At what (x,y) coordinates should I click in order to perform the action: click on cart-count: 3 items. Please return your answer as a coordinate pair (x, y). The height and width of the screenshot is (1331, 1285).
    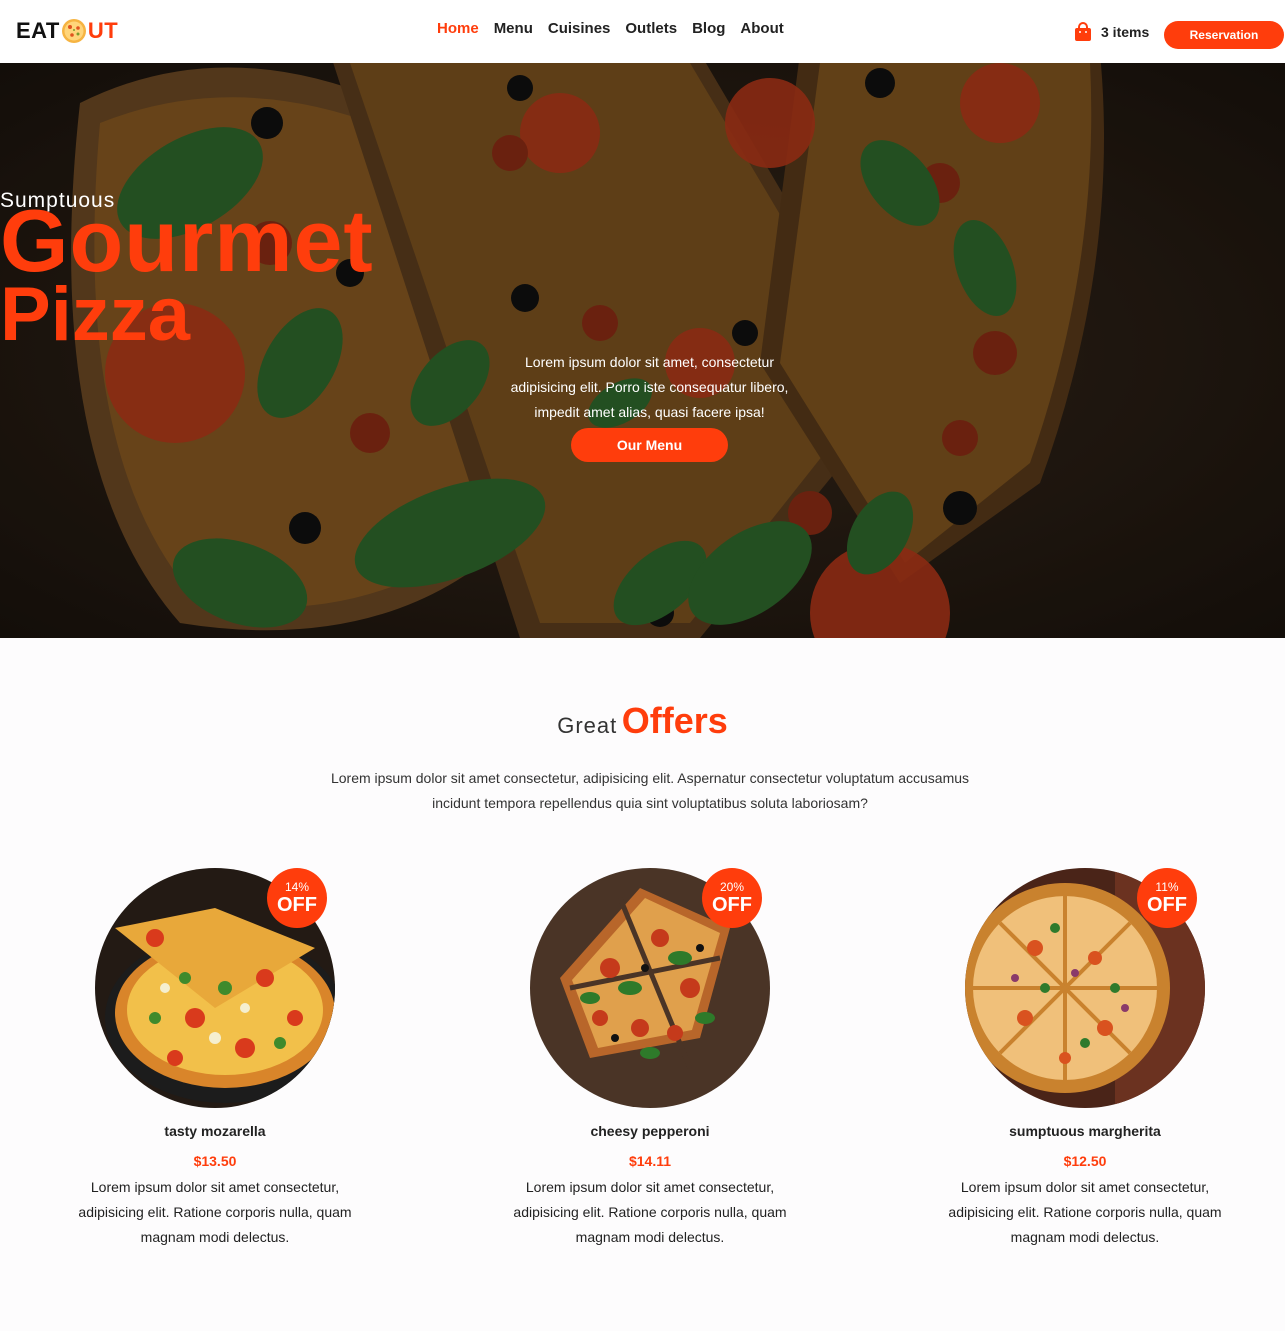
    Looking at the image, I should click on (1125, 32).